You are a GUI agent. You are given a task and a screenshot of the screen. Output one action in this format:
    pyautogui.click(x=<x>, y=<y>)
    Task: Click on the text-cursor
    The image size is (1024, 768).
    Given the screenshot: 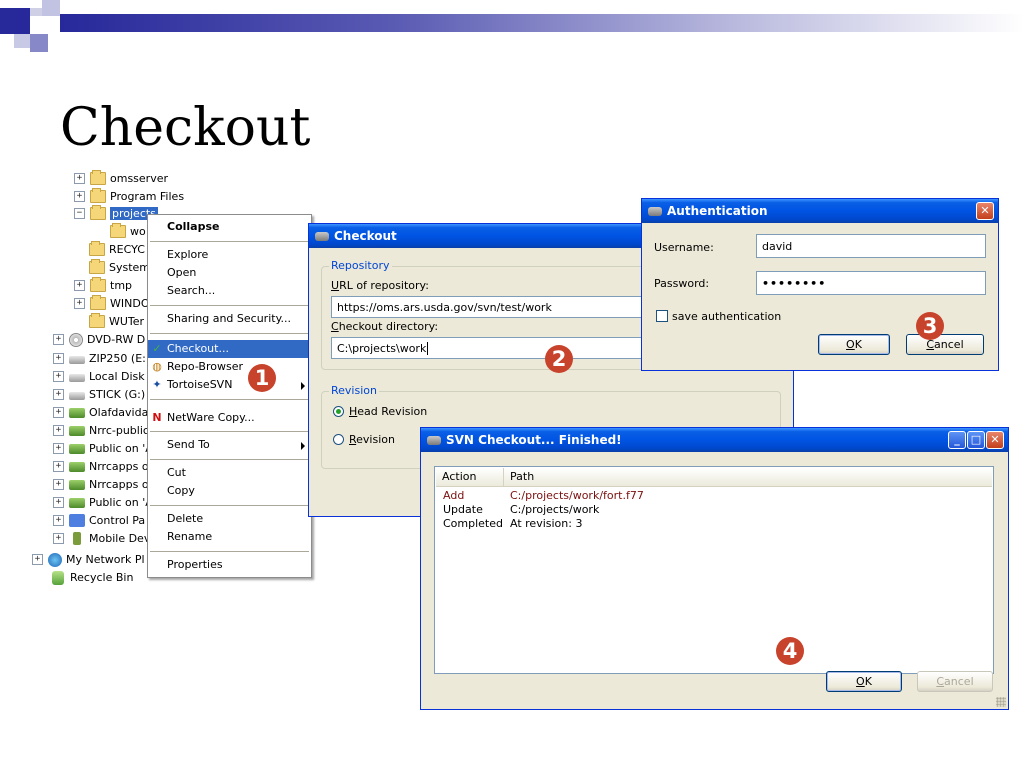 What is the action you would take?
    pyautogui.click(x=428, y=348)
    